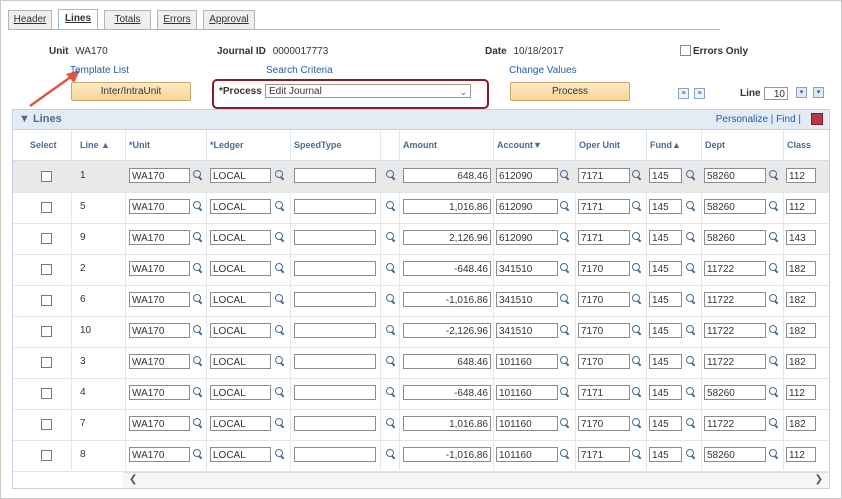 The height and width of the screenshot is (499, 842). Describe the element at coordinates (229, 19) in the screenshot. I see `tab-approval: Approval` at that location.